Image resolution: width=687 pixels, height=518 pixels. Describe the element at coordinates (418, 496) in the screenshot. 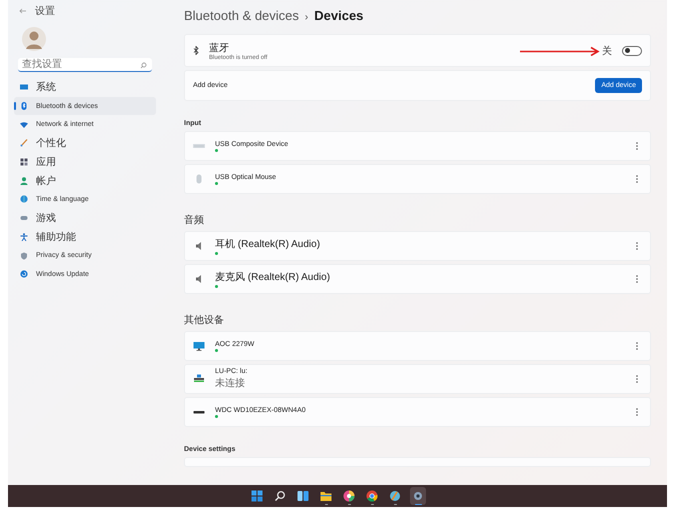

I see `settings-icon` at that location.